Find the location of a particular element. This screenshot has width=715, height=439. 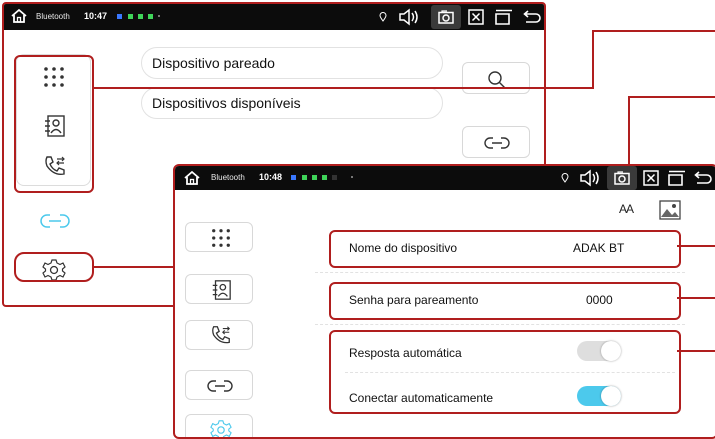

status-time: 10:47 is located at coordinates (96, 16).